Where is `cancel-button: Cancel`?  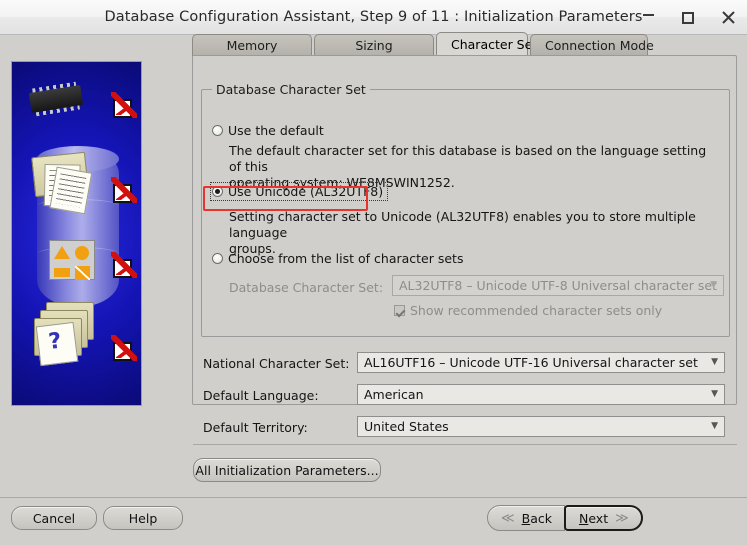
cancel-button: Cancel is located at coordinates (54, 518).